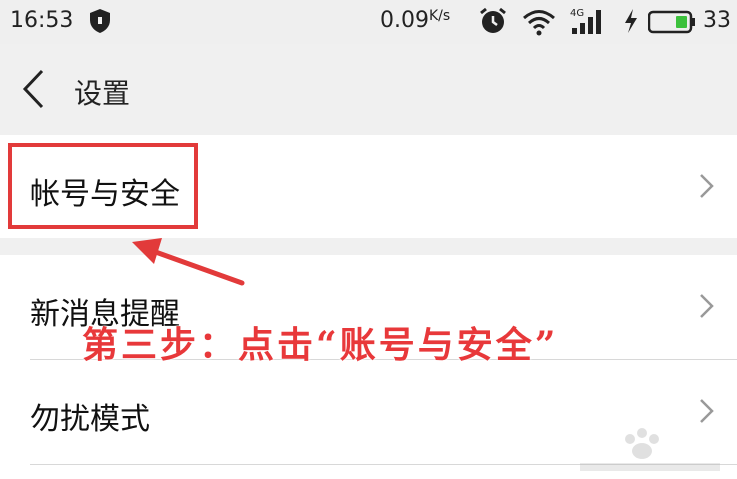 The image size is (737, 479). Describe the element at coordinates (493, 20) in the screenshot. I see `alarm-icon` at that location.